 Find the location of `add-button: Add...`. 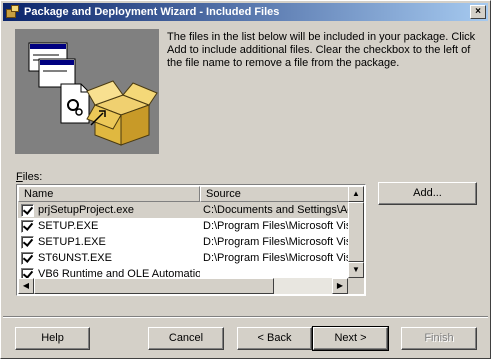

add-button: Add... is located at coordinates (427, 193).